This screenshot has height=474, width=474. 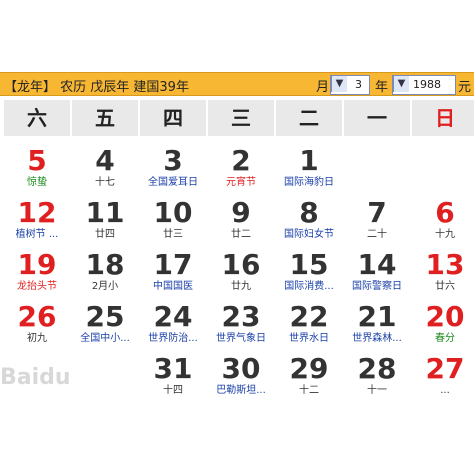 I want to click on day-subtext: 中国国医, so click(x=173, y=286).